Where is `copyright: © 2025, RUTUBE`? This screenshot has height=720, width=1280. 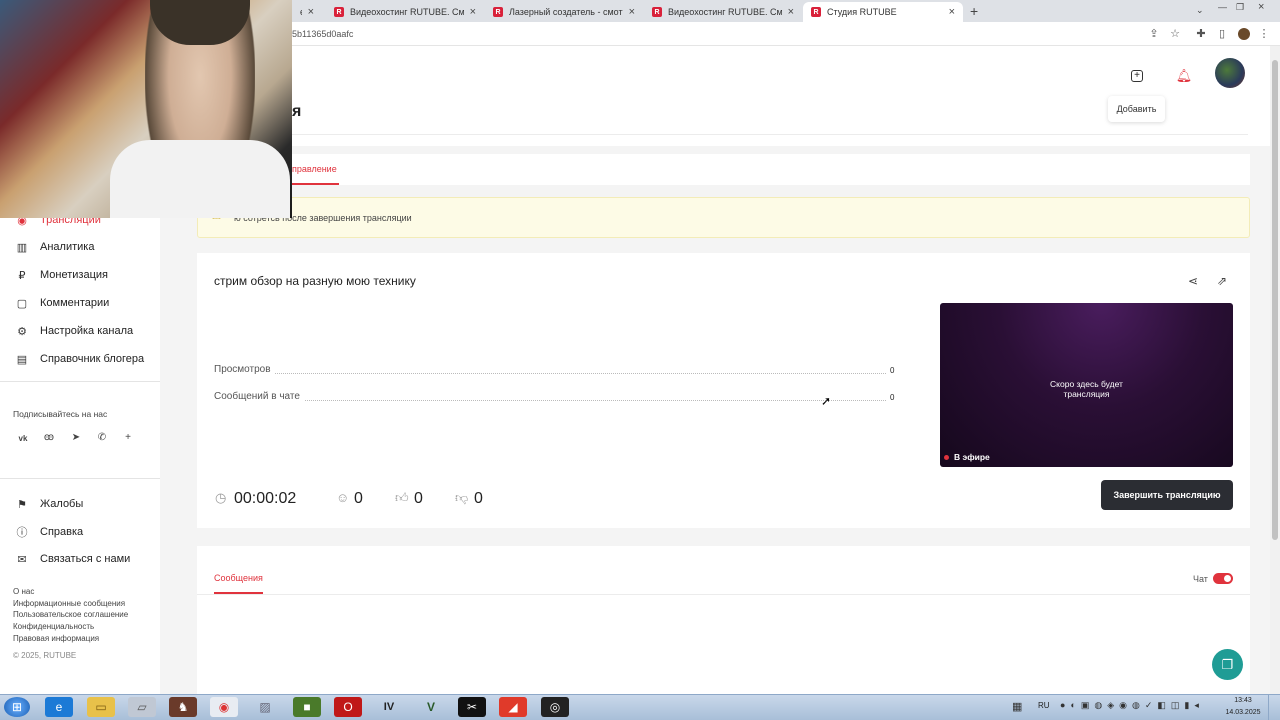
copyright: © 2025, RUTUBE is located at coordinates (45, 655).